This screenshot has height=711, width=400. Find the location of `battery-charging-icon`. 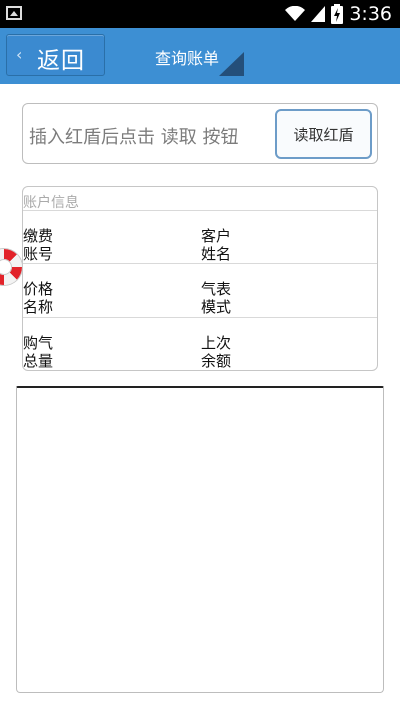

battery-charging-icon is located at coordinates (337, 14).